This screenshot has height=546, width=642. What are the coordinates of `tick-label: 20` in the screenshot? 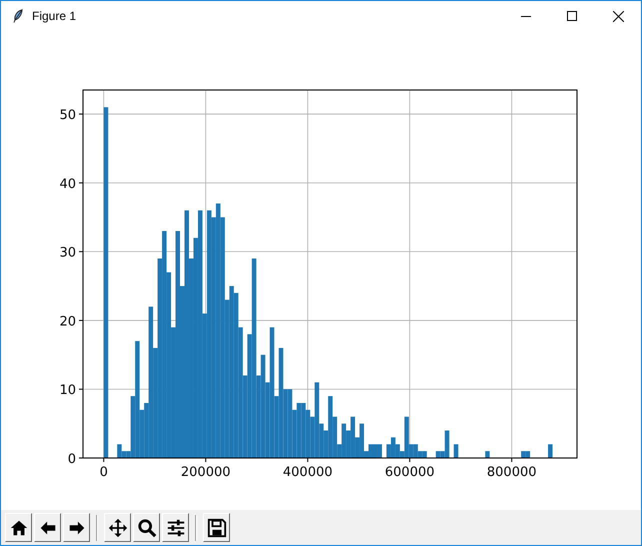 It's located at (67, 322).